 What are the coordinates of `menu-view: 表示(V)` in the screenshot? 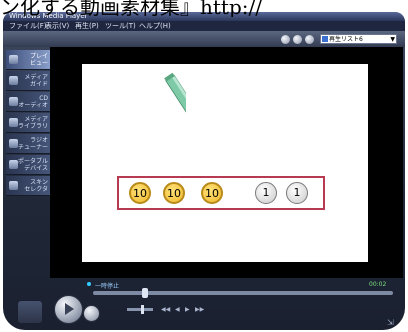 It's located at (57, 26).